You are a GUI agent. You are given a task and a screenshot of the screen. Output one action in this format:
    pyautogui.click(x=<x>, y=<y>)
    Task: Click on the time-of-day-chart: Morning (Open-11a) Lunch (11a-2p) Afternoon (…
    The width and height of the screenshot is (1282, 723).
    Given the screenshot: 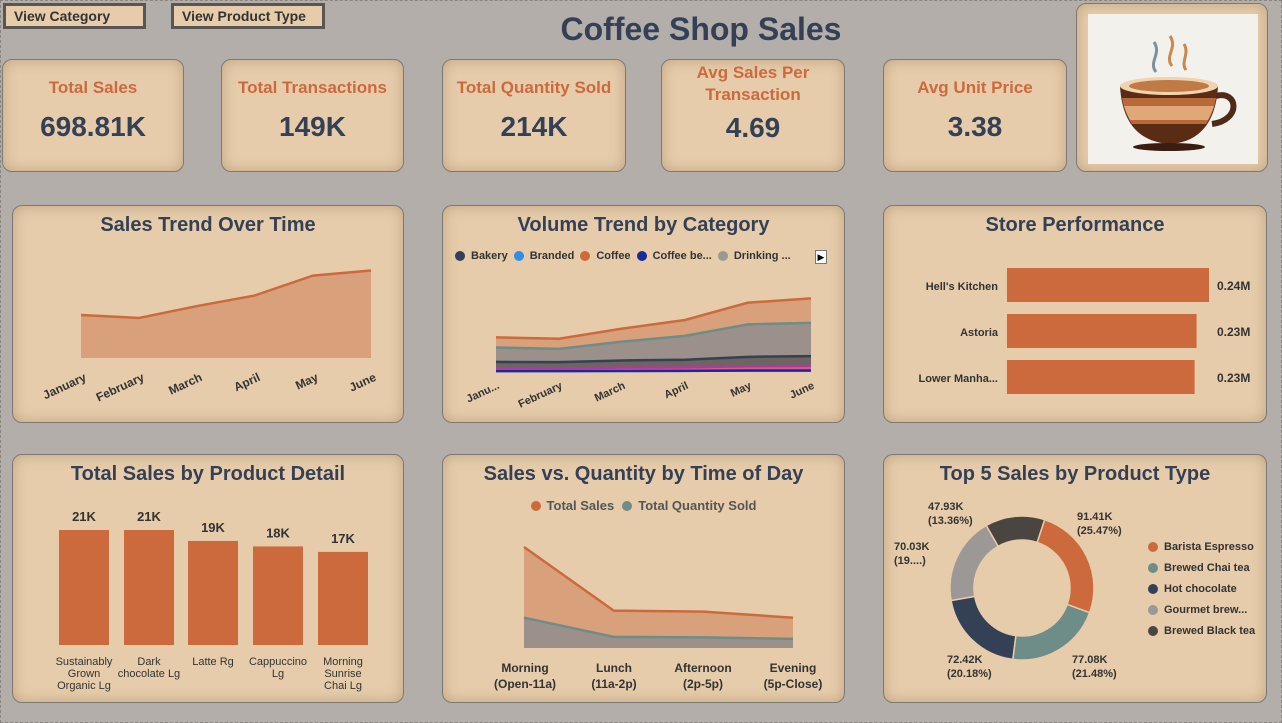 What is the action you would take?
    pyautogui.click(x=658, y=618)
    